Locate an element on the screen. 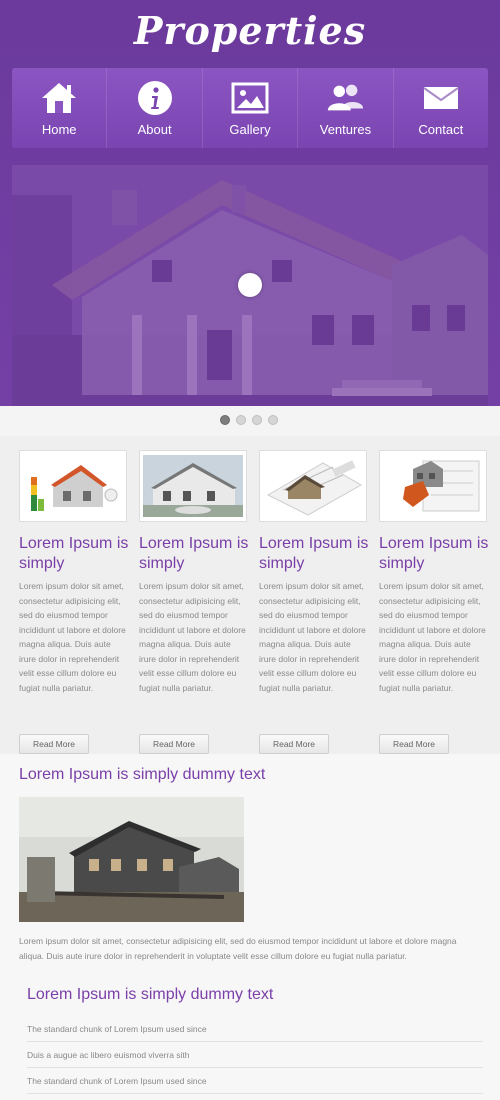 The height and width of the screenshot is (1100, 500). nav-item-gallery: Gallery is located at coordinates (251, 108).